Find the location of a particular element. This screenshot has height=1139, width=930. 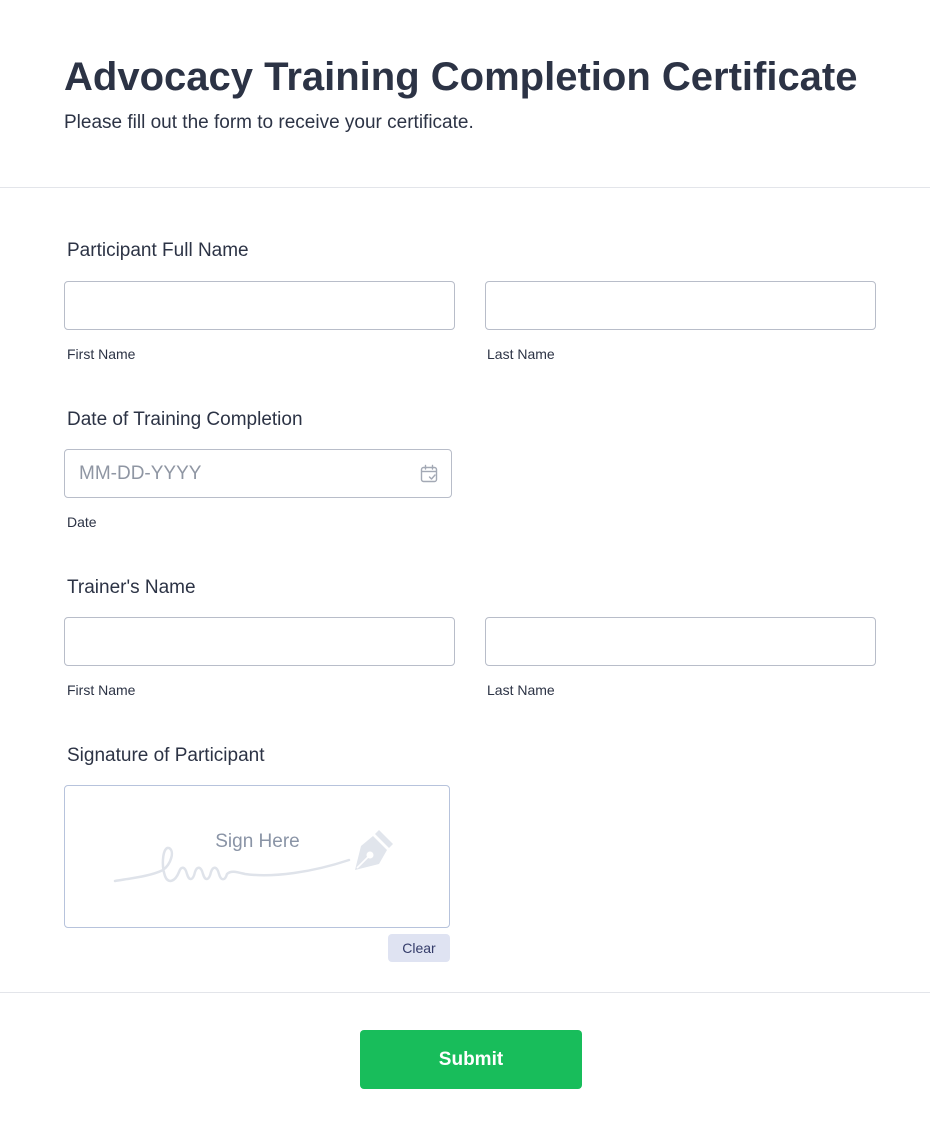

footer-divider is located at coordinates (465, 992).